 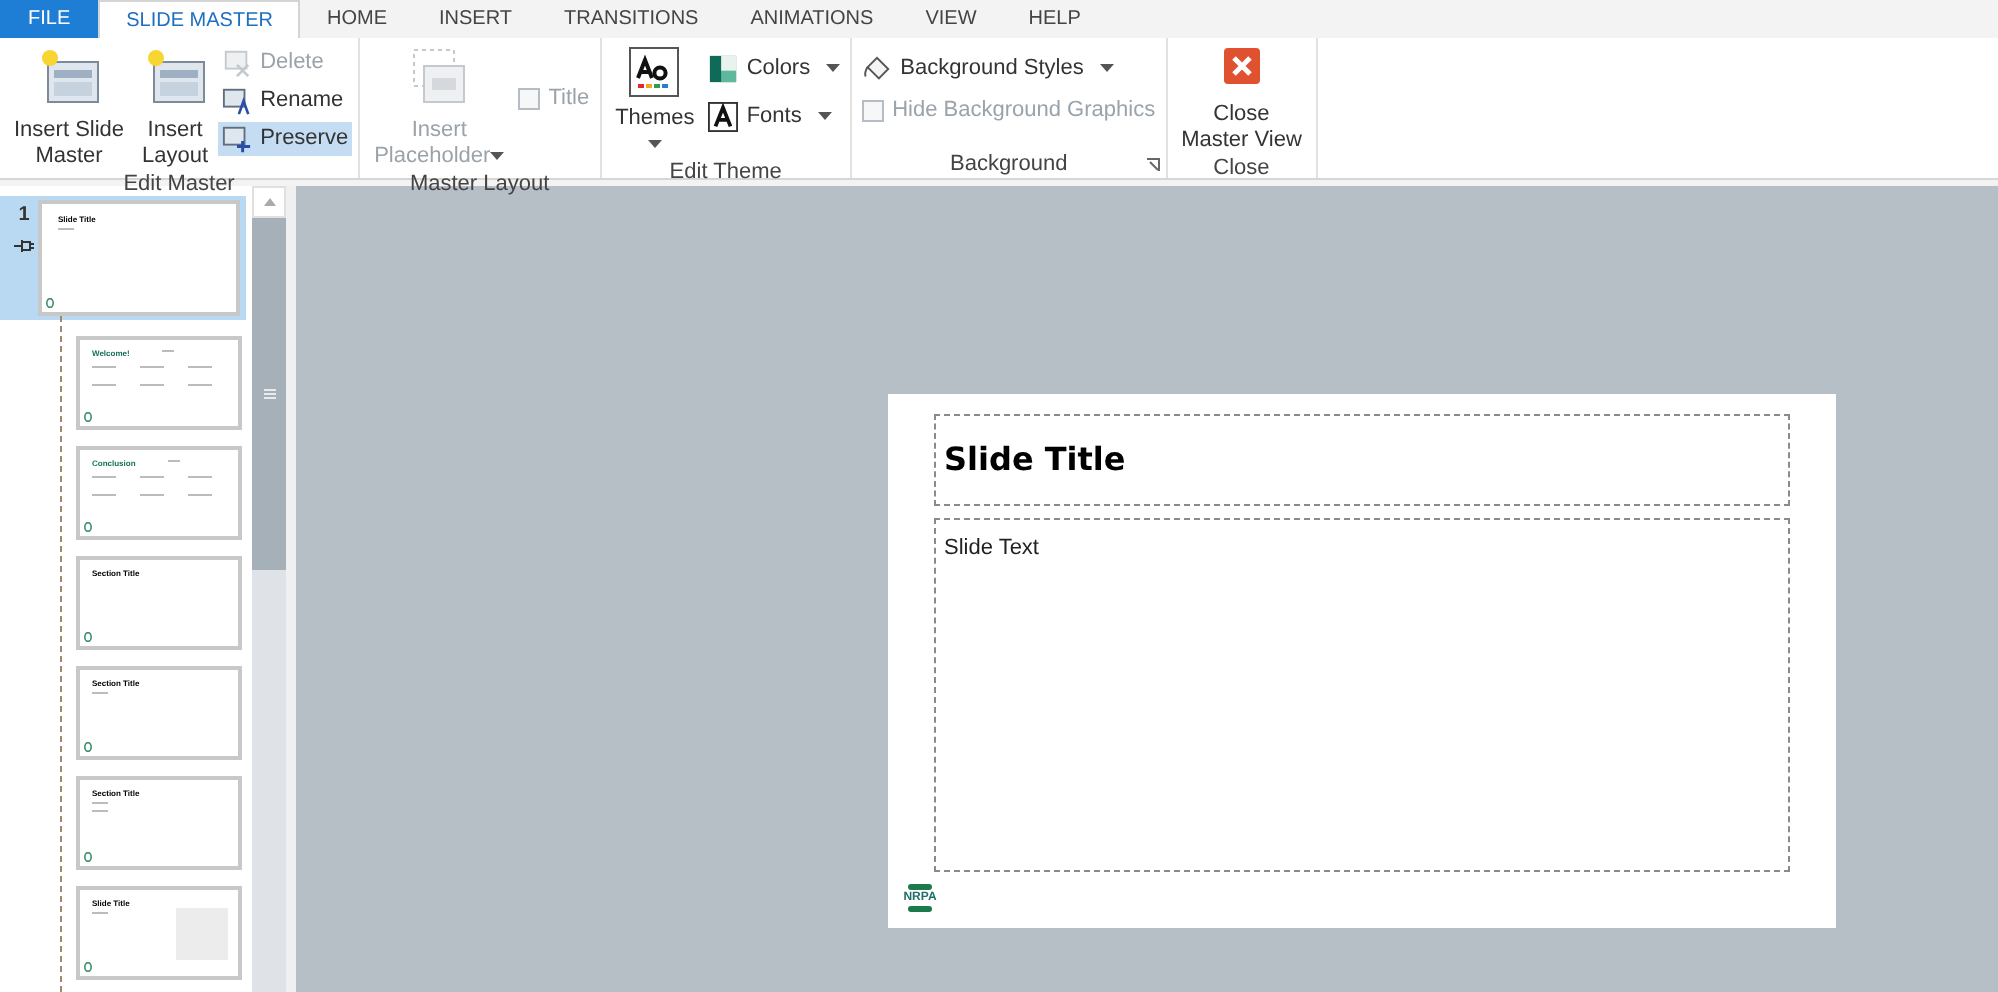 What do you see at coordinates (1008, 164) in the screenshot?
I see `group-label: Background` at bounding box center [1008, 164].